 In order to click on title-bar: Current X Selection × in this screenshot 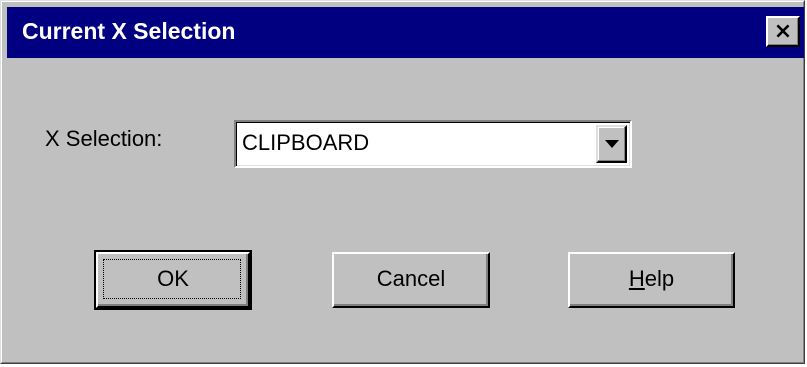, I will do `click(405, 32)`.